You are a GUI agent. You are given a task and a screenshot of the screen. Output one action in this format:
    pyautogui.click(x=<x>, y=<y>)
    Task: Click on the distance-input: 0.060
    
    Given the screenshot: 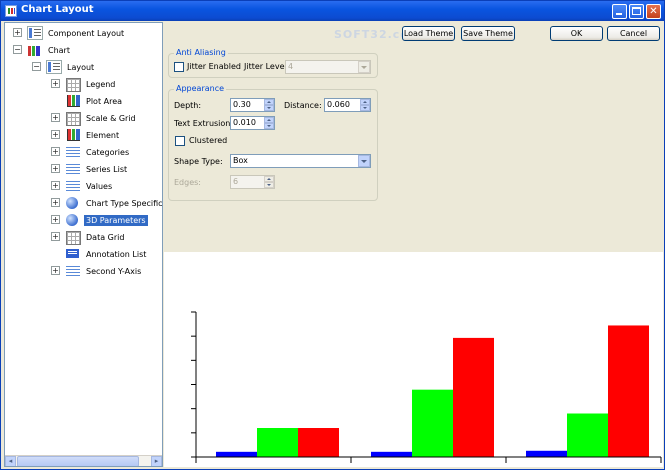 What is the action you would take?
    pyautogui.click(x=347, y=105)
    